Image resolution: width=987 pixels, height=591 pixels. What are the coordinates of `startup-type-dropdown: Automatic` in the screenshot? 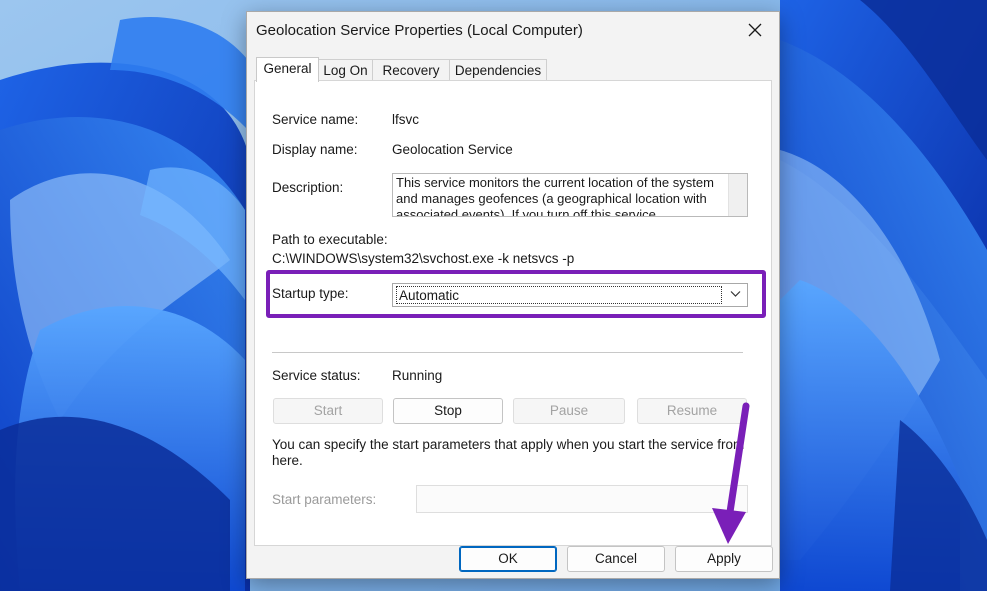 It's located at (570, 295).